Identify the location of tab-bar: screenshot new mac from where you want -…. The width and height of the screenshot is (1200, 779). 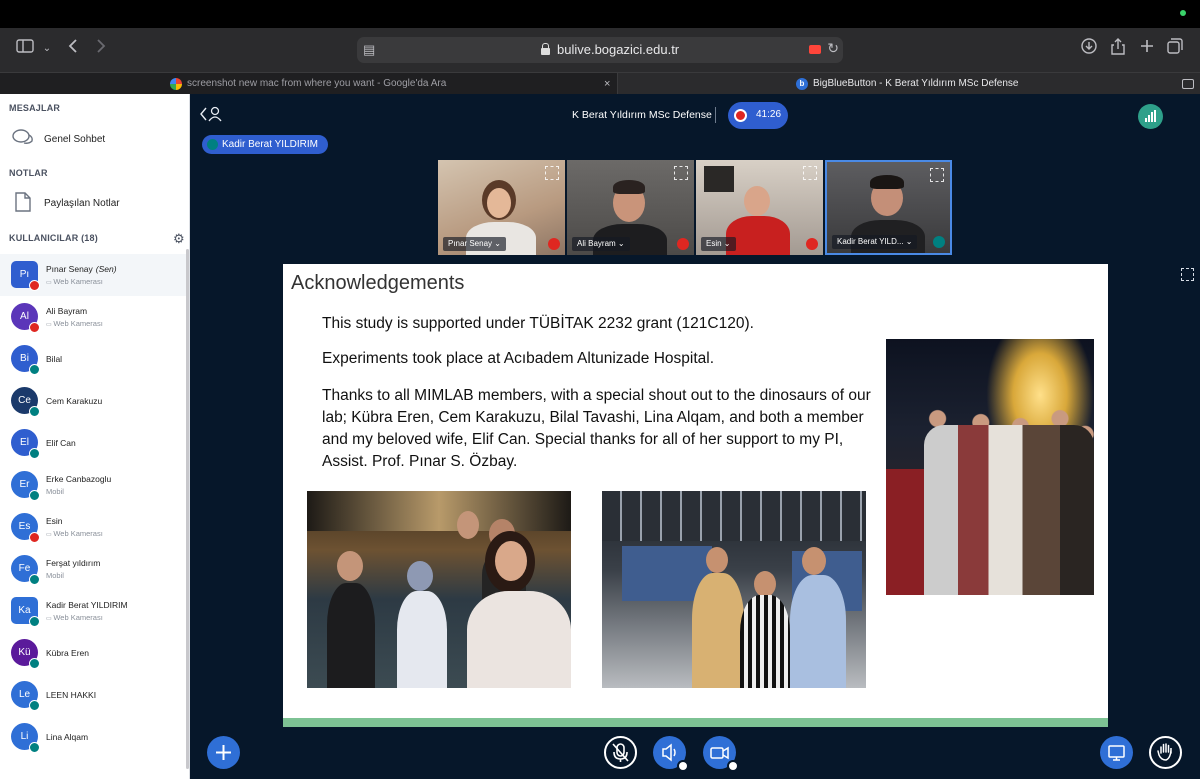
(600, 83).